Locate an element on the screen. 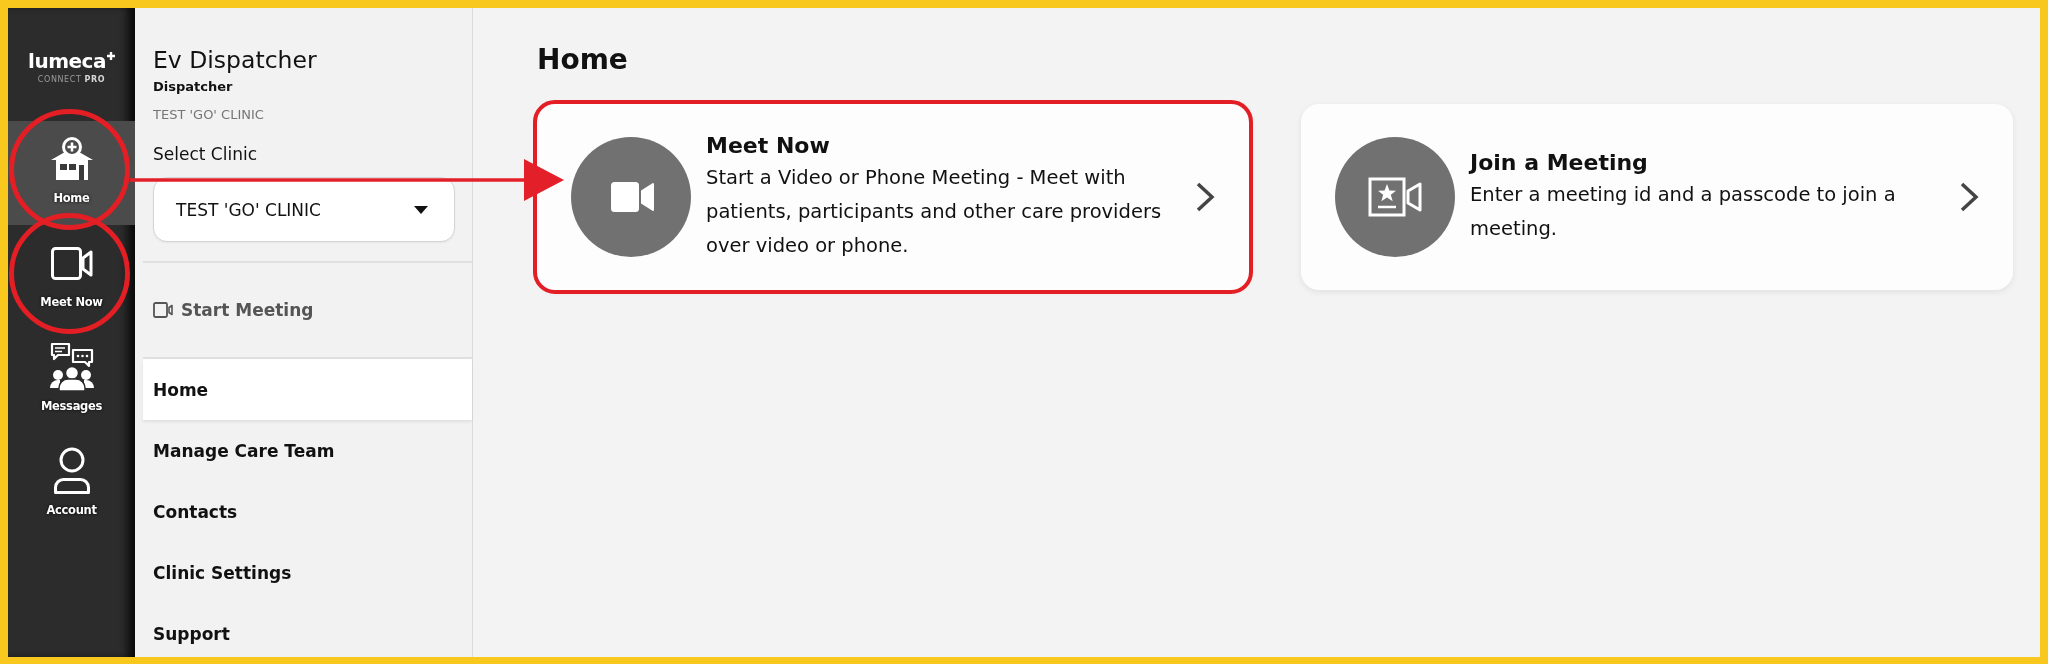 The image size is (2048, 664). rail-nav-item: Messages is located at coordinates (71, 381).